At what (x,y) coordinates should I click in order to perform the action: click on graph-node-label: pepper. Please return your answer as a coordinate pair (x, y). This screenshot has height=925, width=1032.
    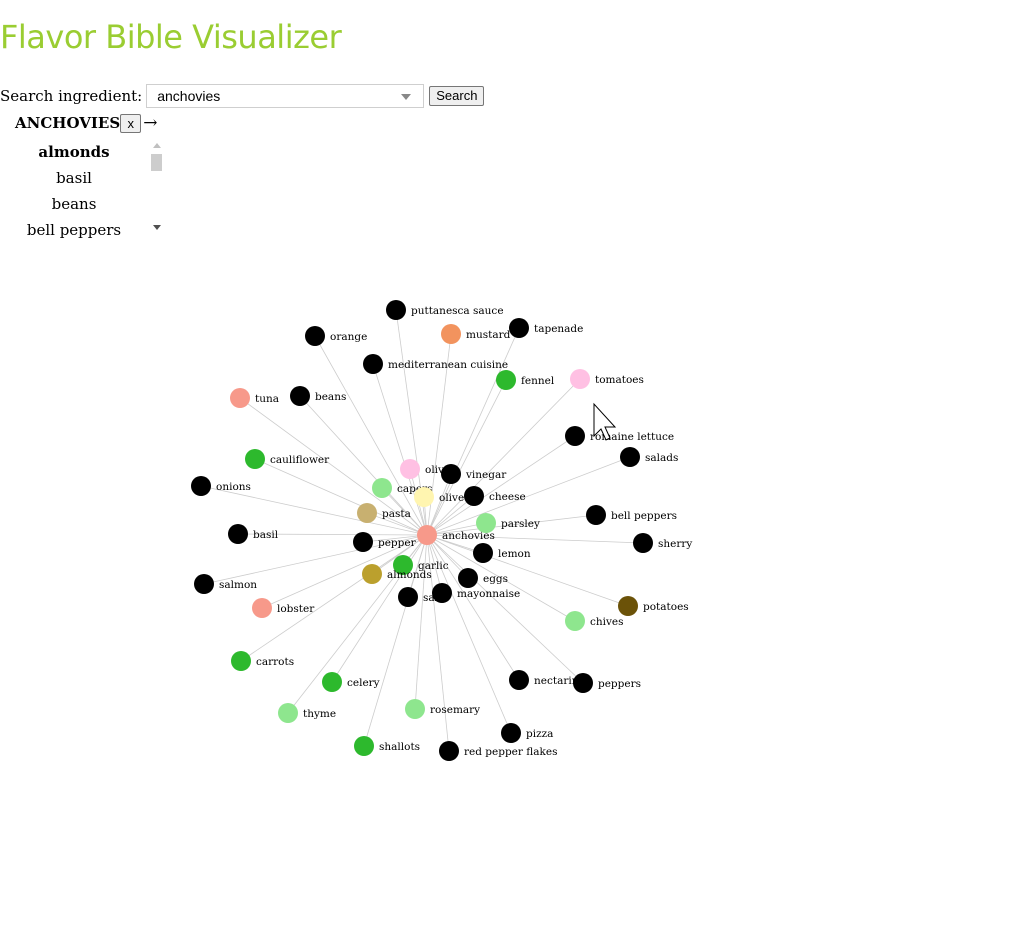
    Looking at the image, I should click on (397, 543).